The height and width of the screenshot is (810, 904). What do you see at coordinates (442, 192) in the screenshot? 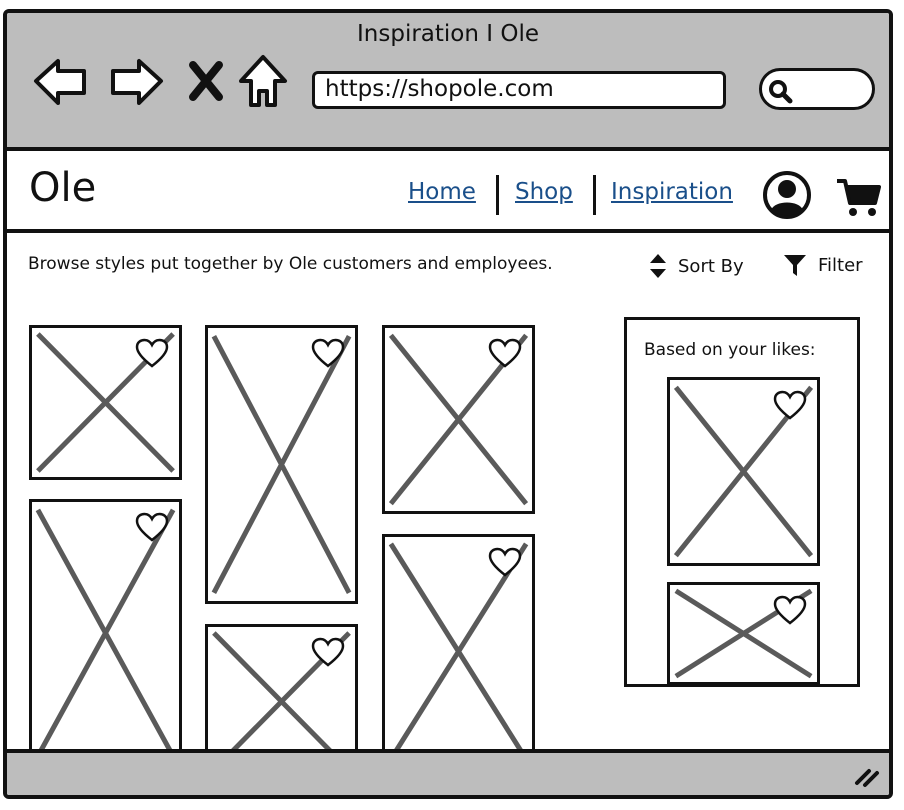
I see `nav-link-home: Home` at bounding box center [442, 192].